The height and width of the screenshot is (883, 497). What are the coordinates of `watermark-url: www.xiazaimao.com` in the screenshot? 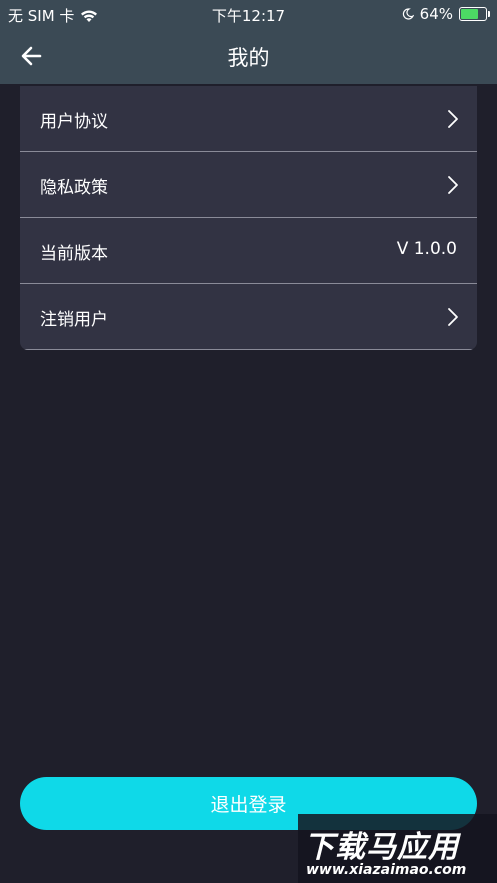 It's located at (386, 870).